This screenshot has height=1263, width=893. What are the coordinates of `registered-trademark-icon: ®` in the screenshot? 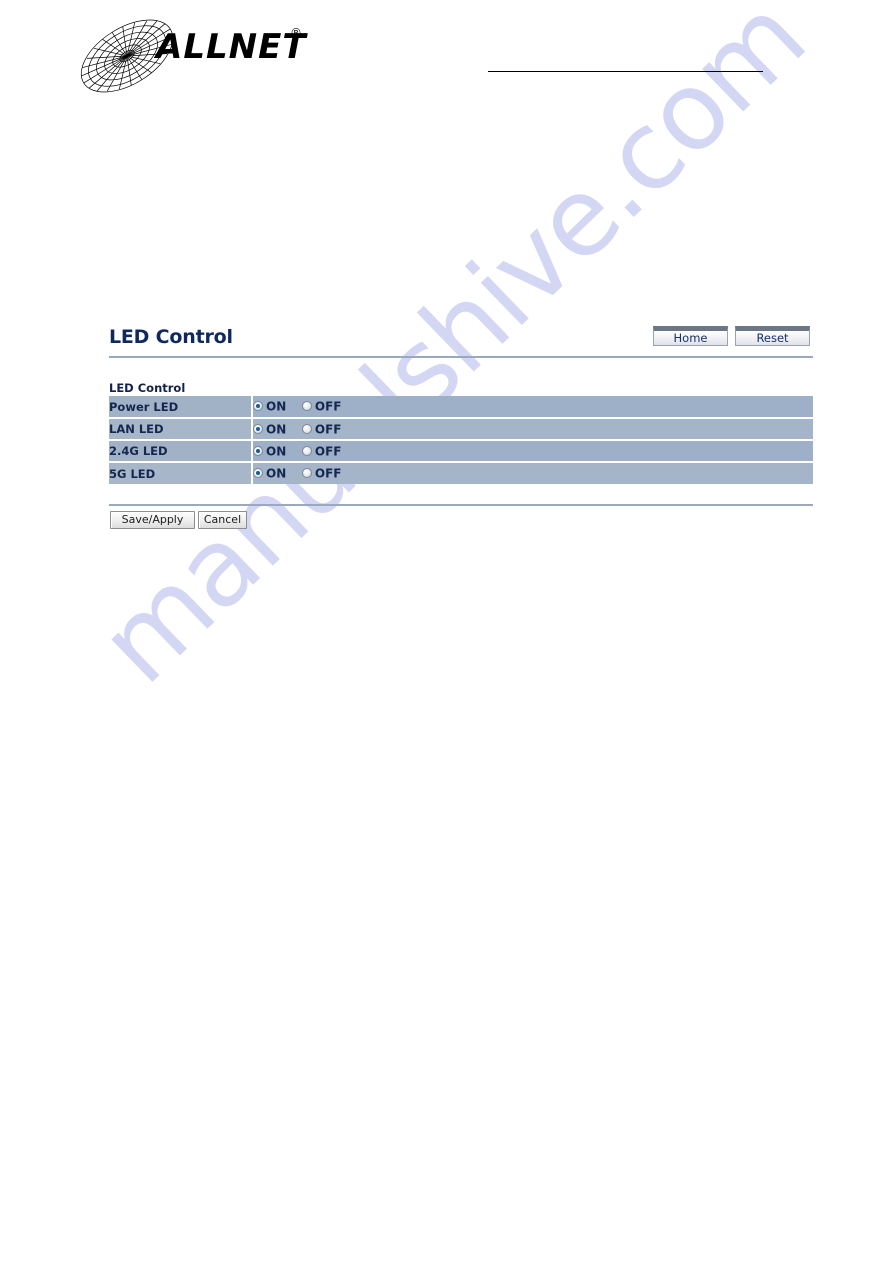 It's located at (296, 33).